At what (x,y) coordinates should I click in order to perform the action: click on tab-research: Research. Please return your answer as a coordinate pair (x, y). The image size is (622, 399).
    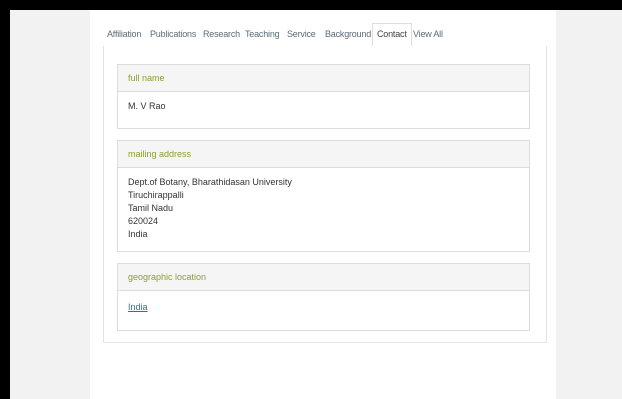
    Looking at the image, I should click on (221, 34).